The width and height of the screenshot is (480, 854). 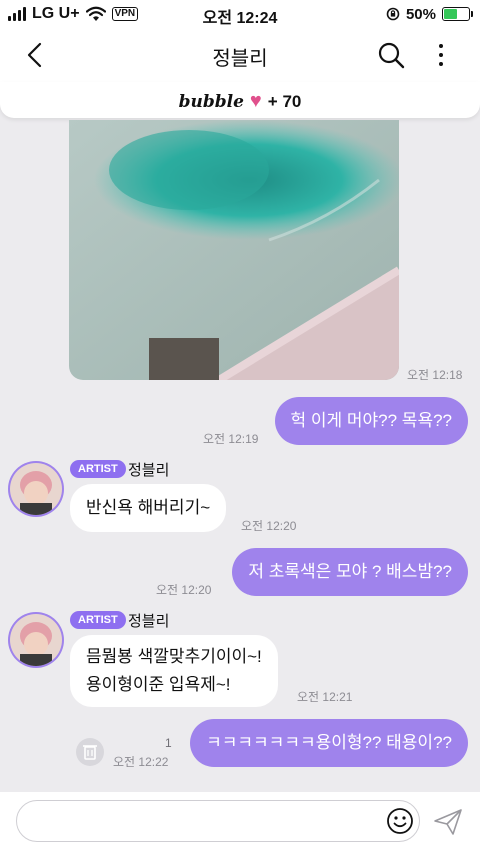 I want to click on message-line: 반신욕 해버리기~, so click(x=148, y=507).